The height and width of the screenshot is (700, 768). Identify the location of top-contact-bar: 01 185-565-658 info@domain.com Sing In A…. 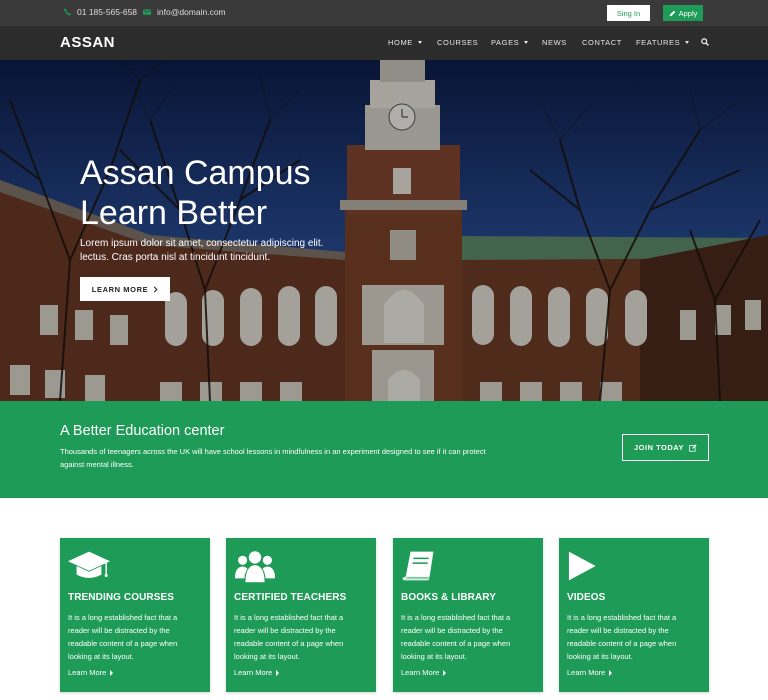
(384, 13).